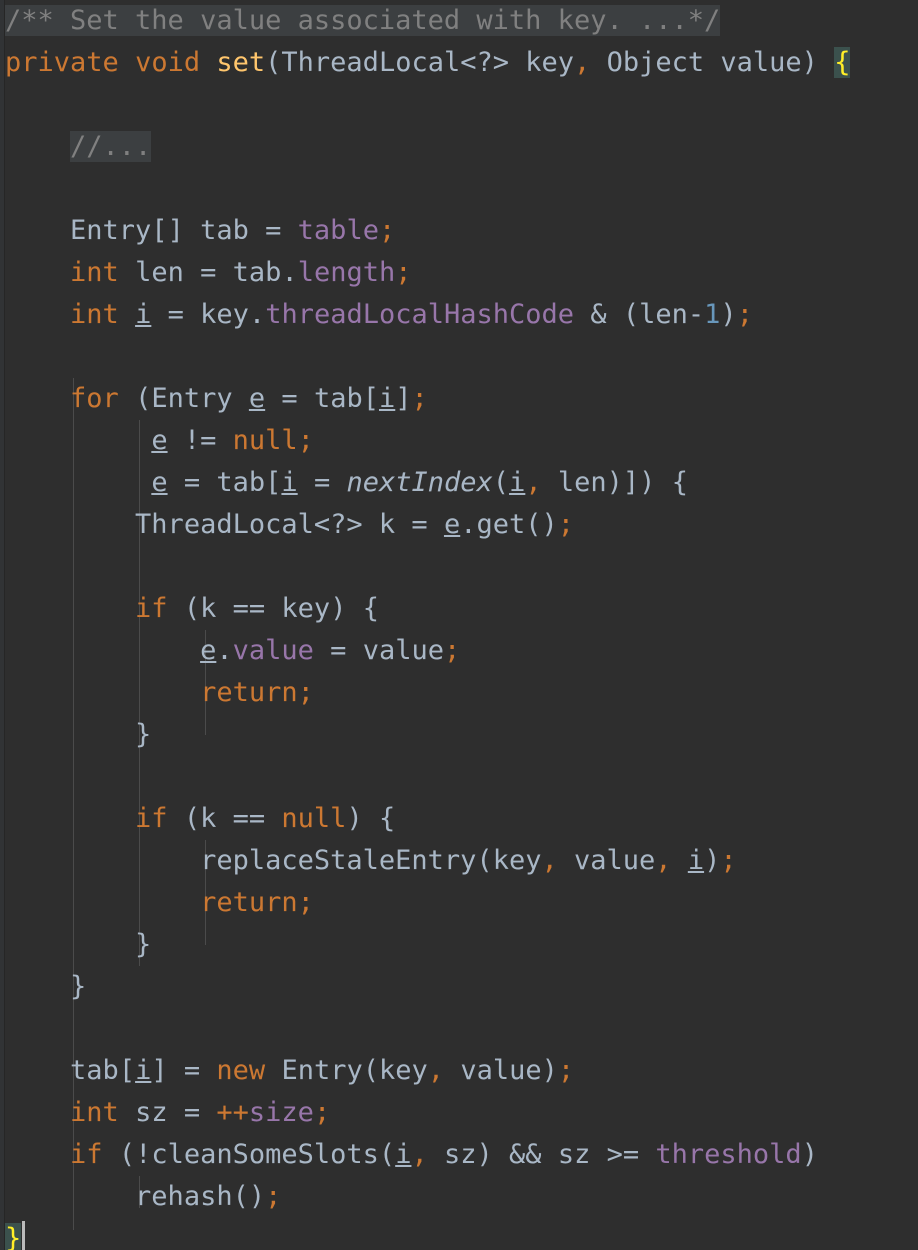 This screenshot has width=918, height=1250. What do you see at coordinates (461, 651) in the screenshot?
I see `code-line: e.value = value;` at bounding box center [461, 651].